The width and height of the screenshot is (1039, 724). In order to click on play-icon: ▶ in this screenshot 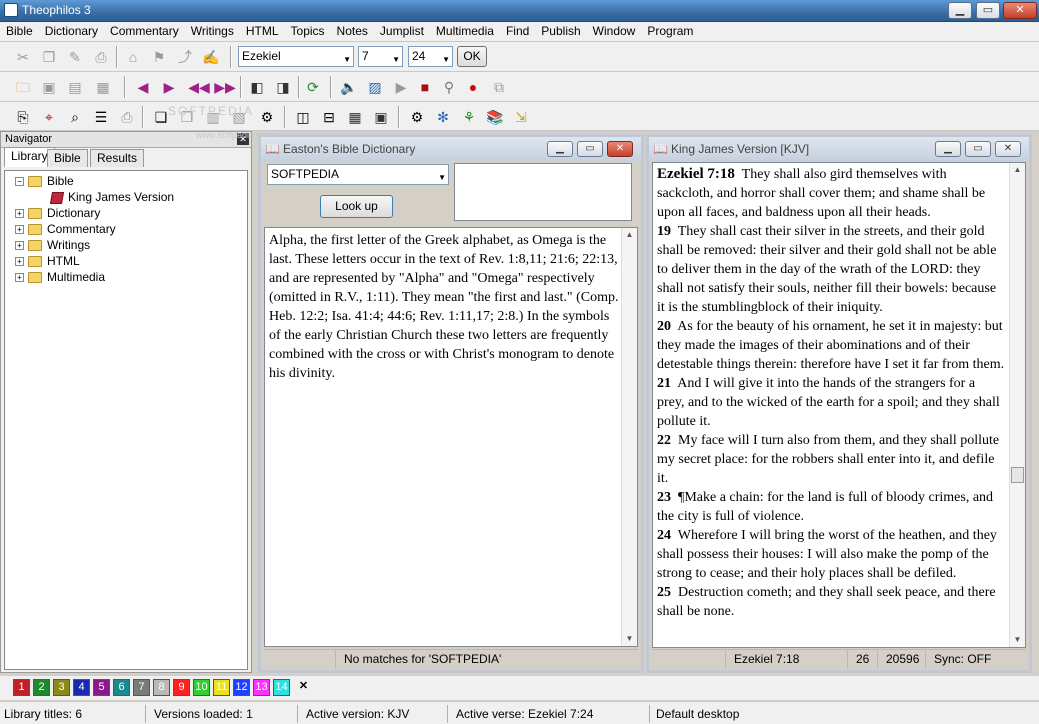, I will do `click(401, 87)`.